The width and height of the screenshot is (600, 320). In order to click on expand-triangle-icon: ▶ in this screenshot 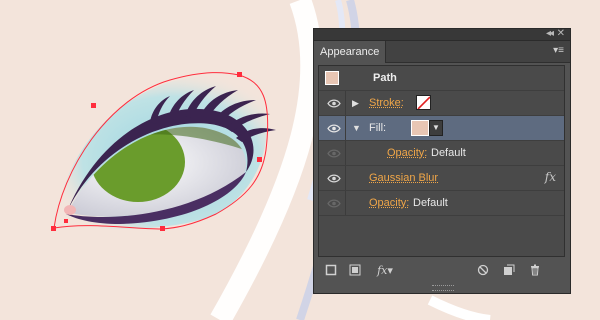, I will do `click(355, 103)`.